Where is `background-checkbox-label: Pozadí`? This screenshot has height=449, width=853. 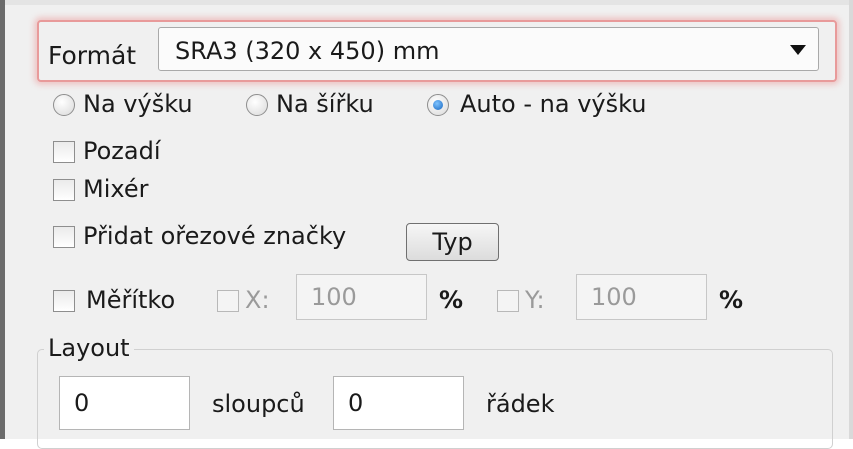 background-checkbox-label: Pozadí is located at coordinates (122, 151).